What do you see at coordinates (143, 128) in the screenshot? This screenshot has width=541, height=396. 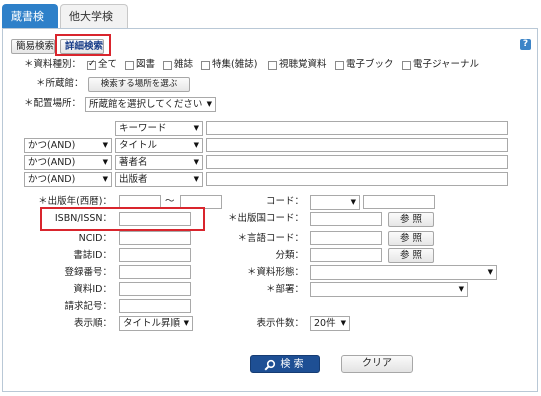 I see `field-select-1-value: キーワード` at bounding box center [143, 128].